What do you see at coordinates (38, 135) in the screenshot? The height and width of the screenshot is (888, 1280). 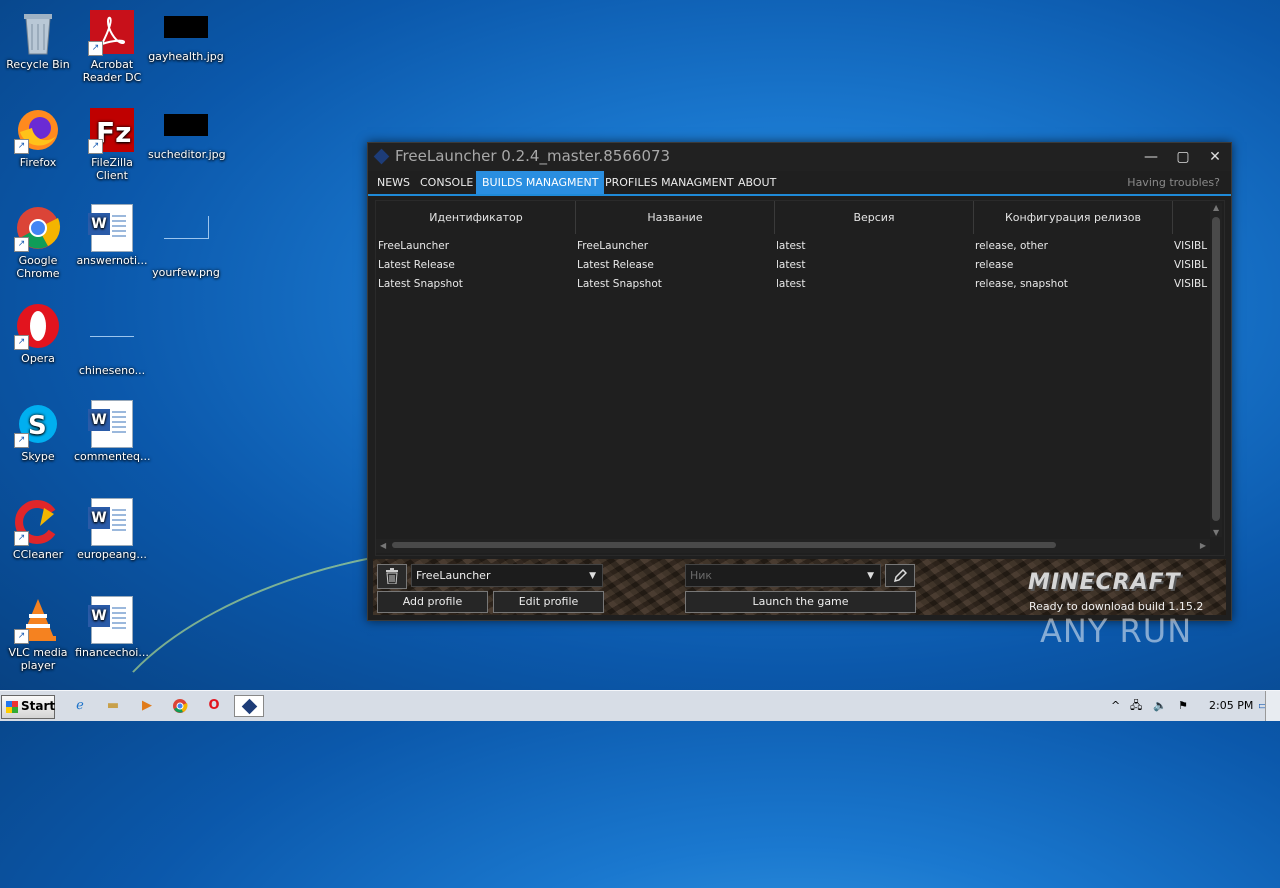 I see `desktop-icon-firefox: ↗ Firefox` at bounding box center [38, 135].